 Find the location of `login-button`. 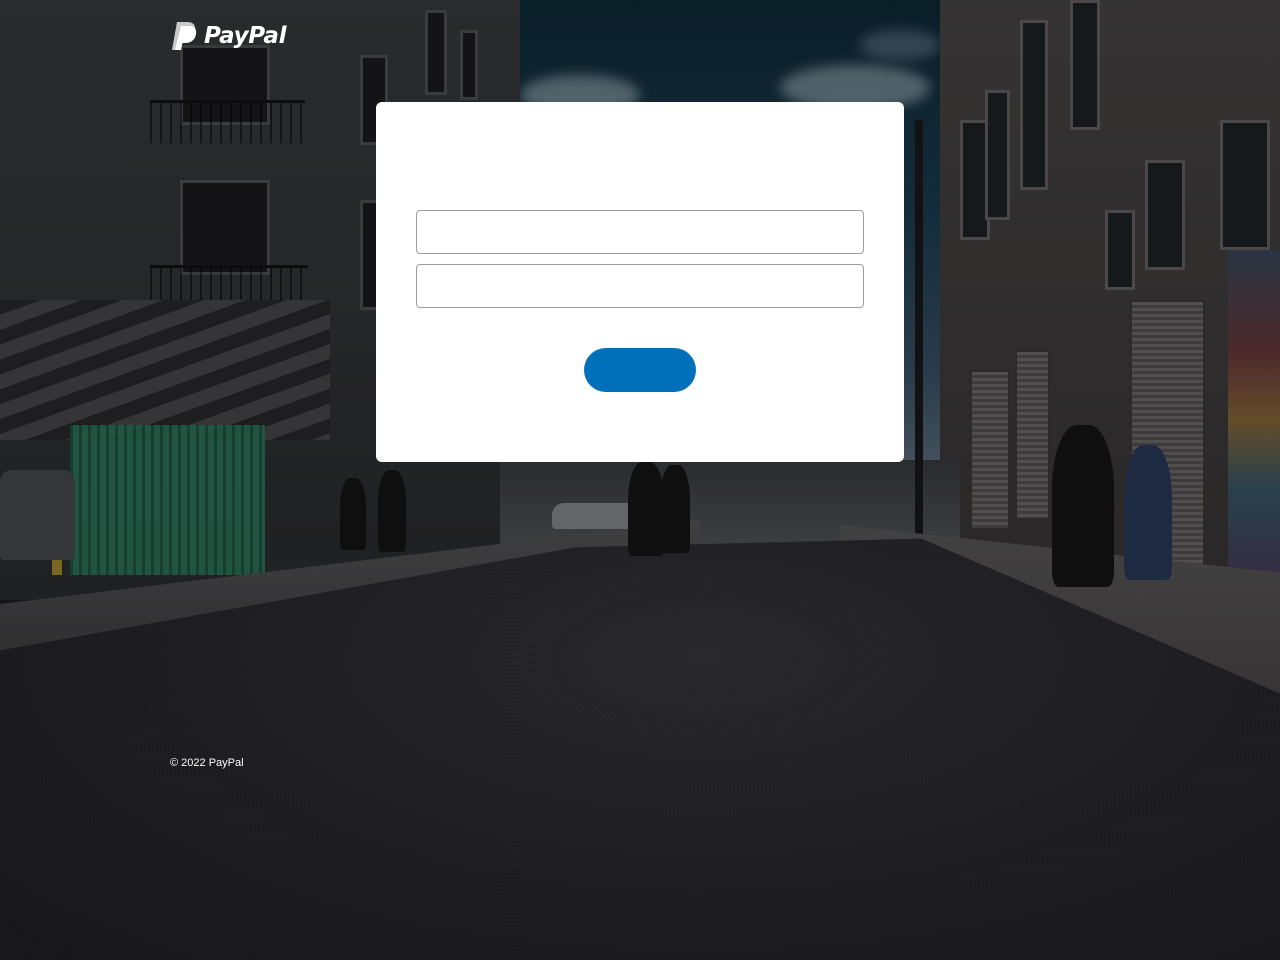

login-button is located at coordinates (640, 370).